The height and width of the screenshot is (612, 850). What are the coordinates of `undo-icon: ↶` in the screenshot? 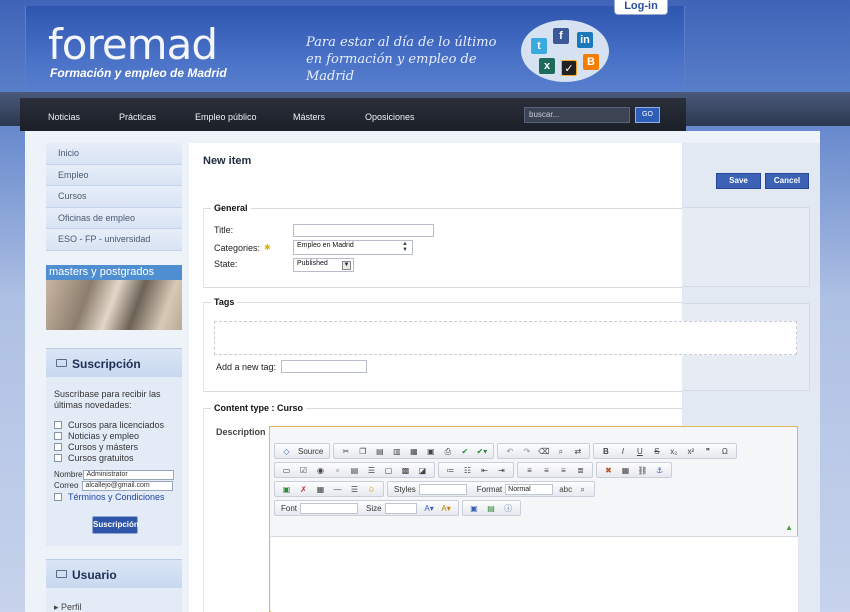 It's located at (509, 451).